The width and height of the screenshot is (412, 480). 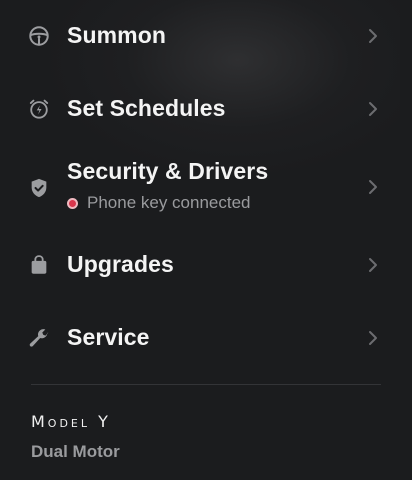 I want to click on alarm-clock-bolt-icon, so click(x=39, y=109).